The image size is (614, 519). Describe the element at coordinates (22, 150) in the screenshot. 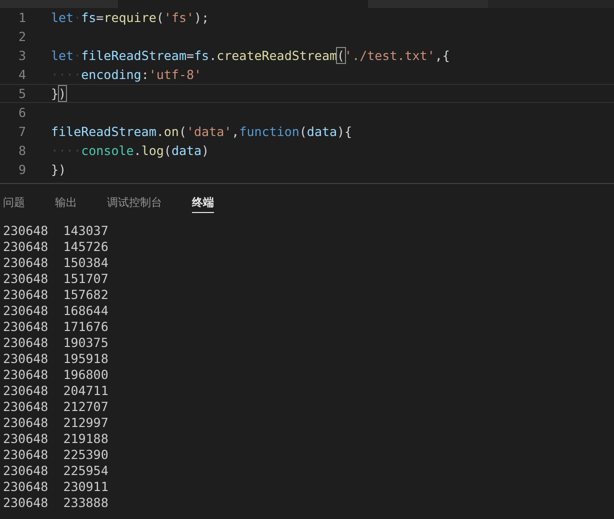

I see `line-number: 8` at that location.